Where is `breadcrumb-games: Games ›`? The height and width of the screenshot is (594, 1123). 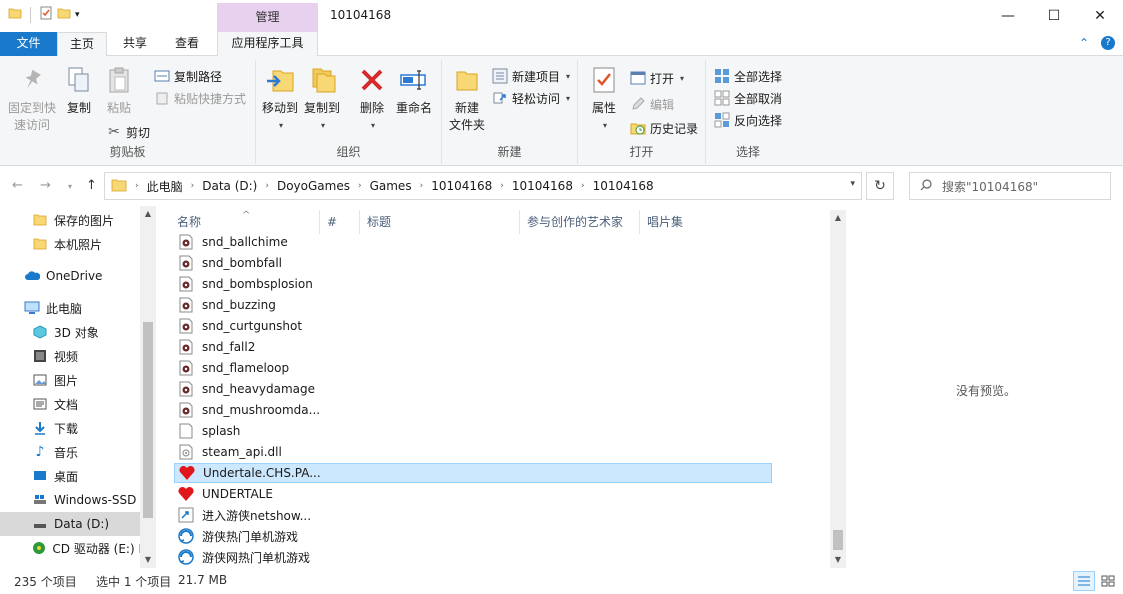 breadcrumb-games: Games › is located at coordinates (401, 186).